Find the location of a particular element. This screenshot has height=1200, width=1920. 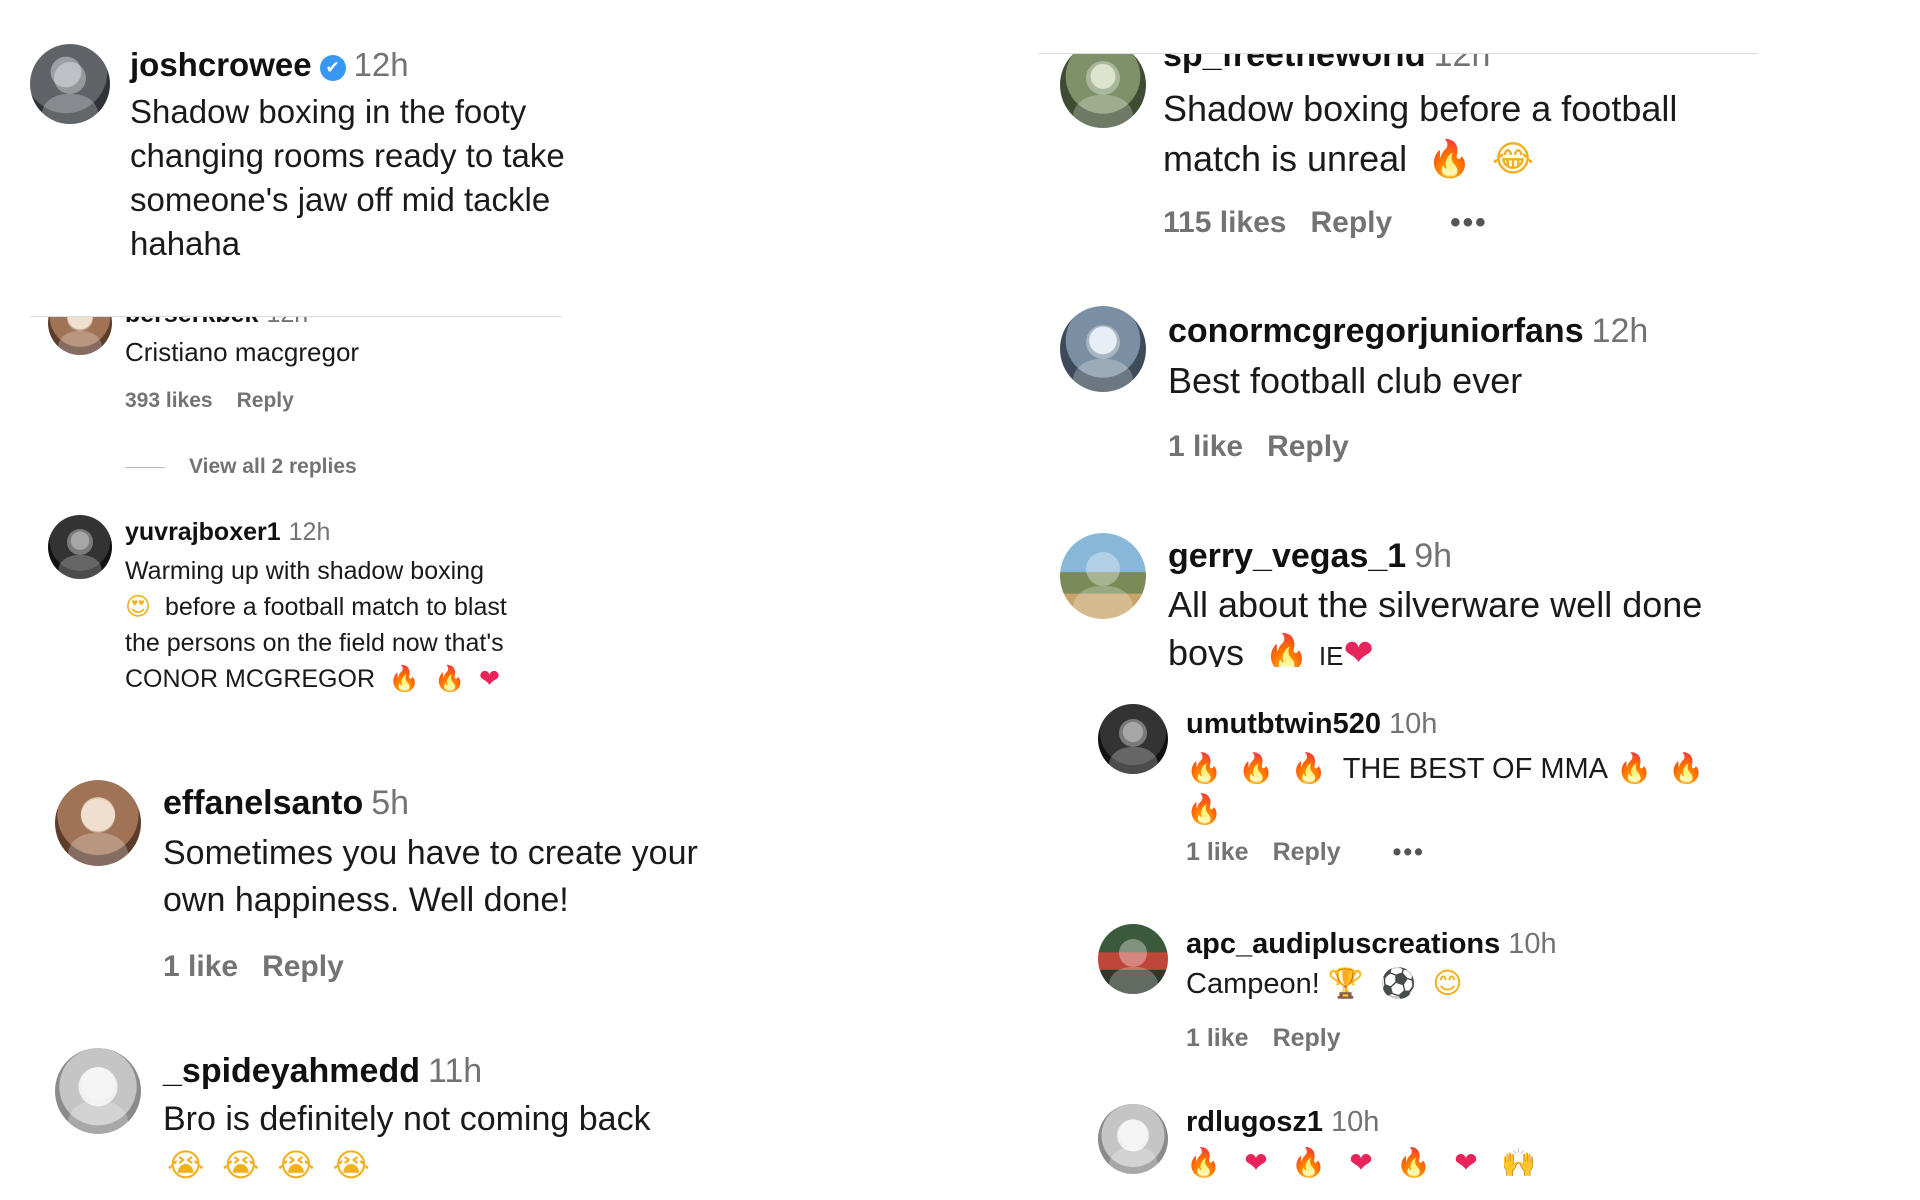

username: _spideyahmedd is located at coordinates (291, 1071).